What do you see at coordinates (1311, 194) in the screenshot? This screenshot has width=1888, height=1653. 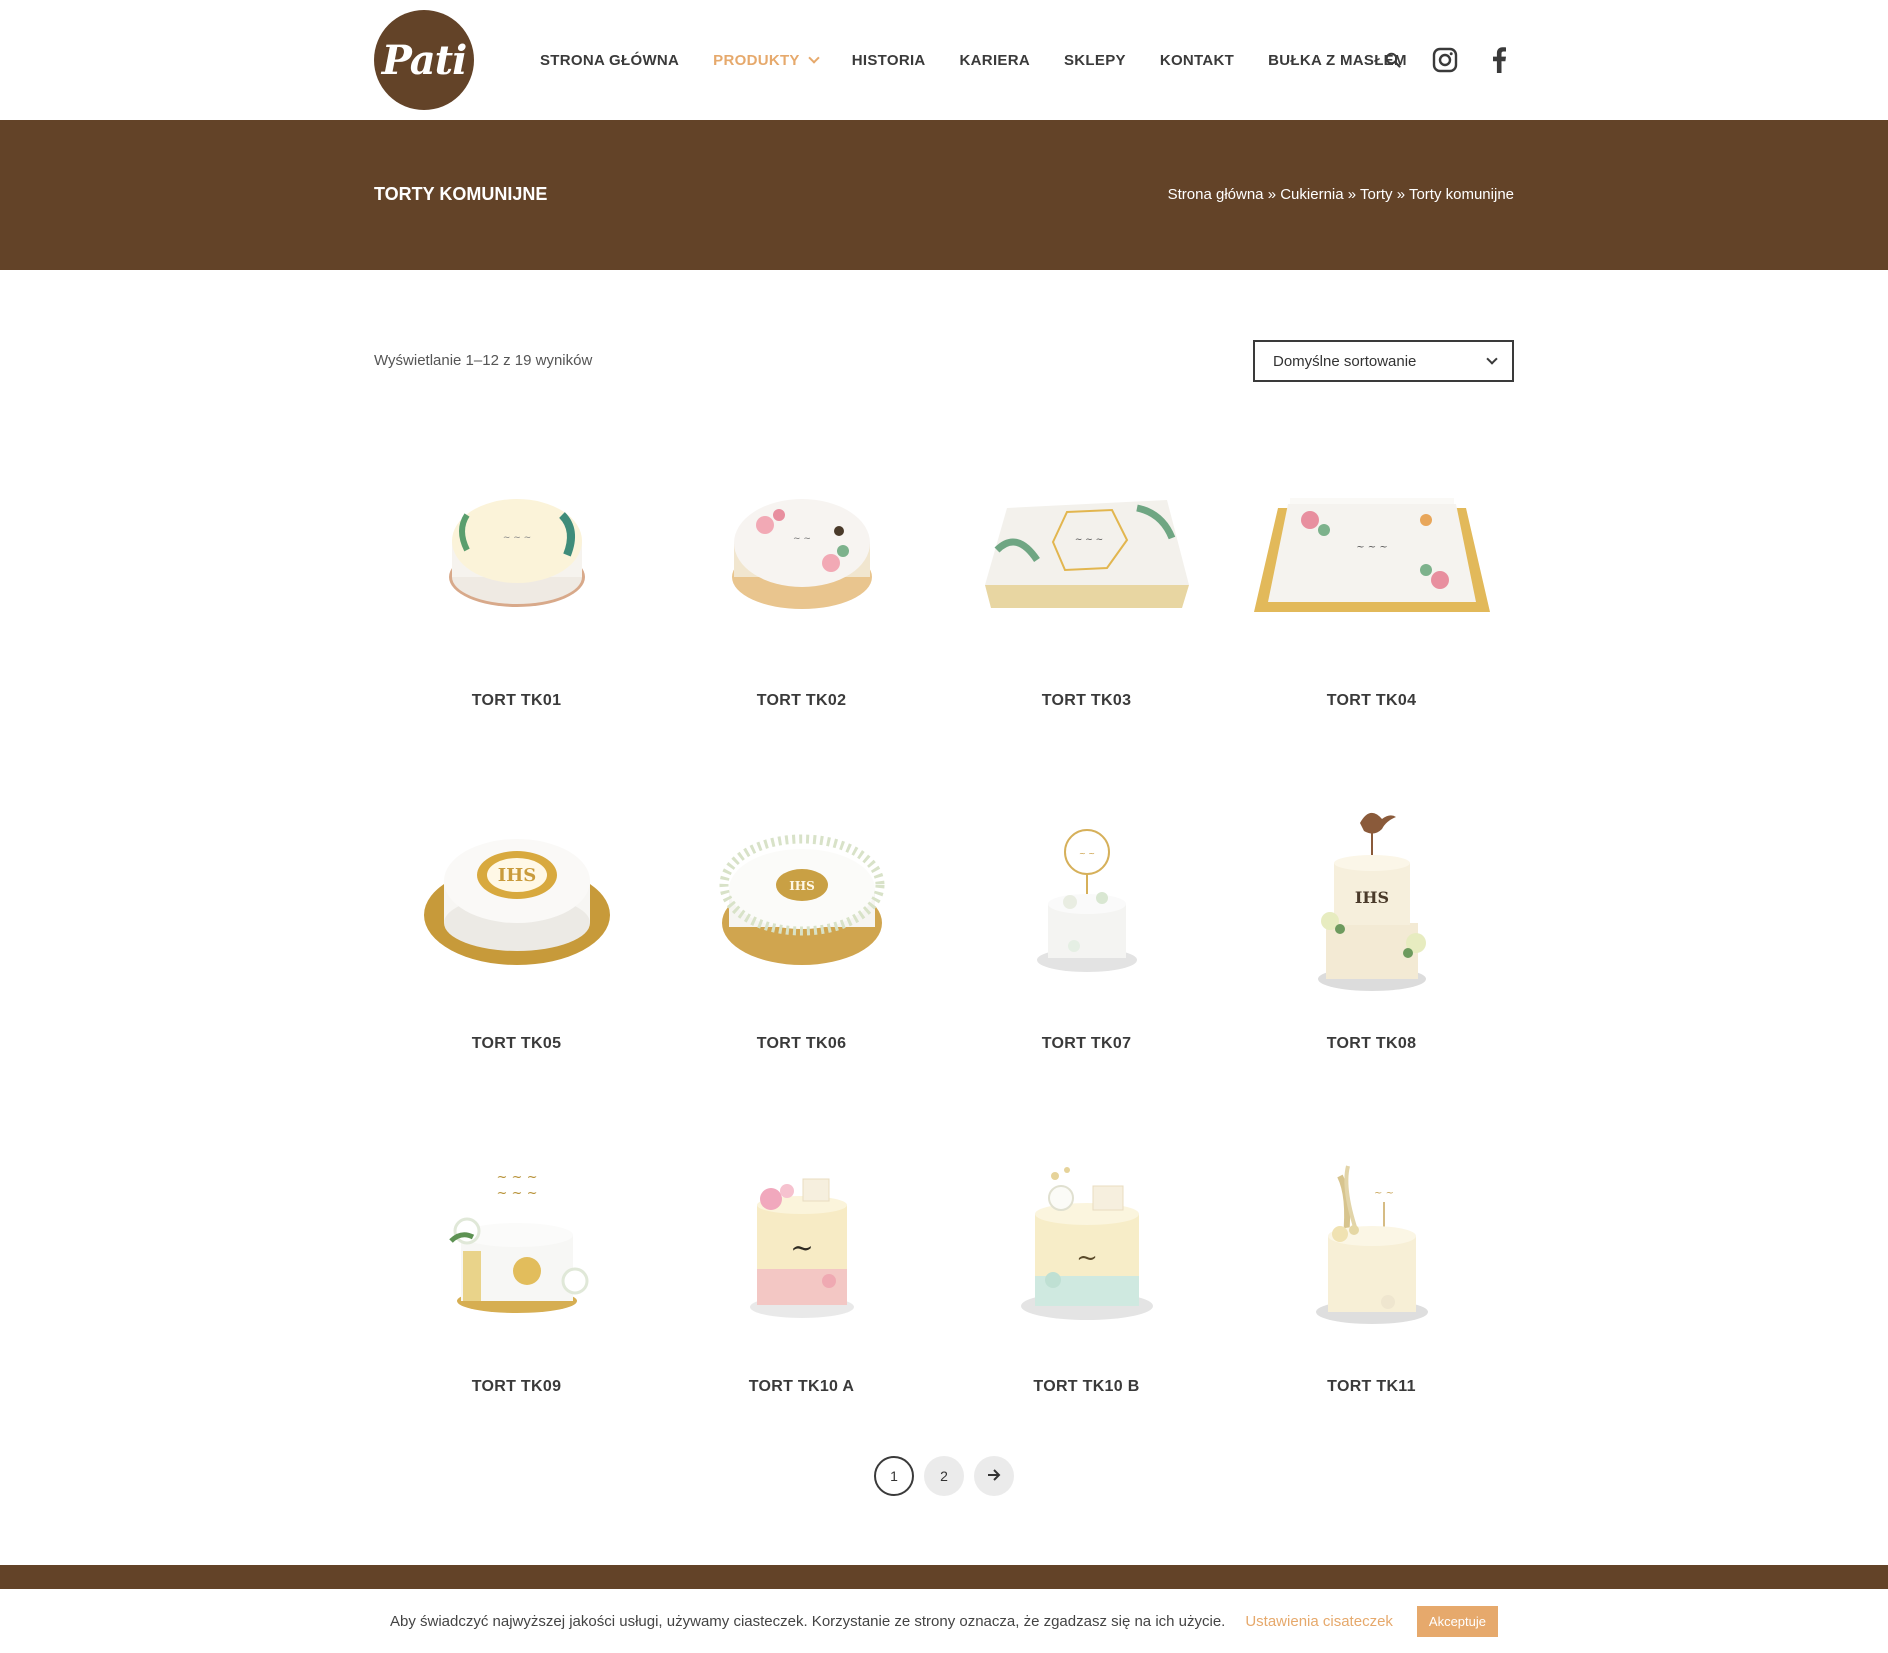 I see `breadcrumb-cukiernia: Cukiernia` at bounding box center [1311, 194].